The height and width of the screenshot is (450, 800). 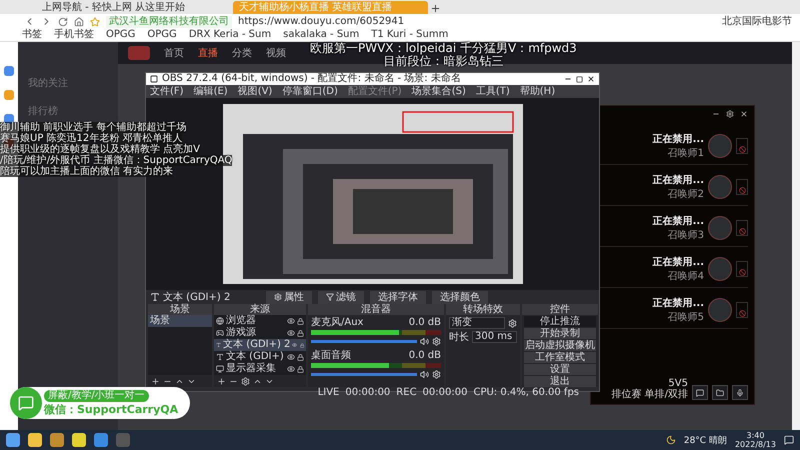 I want to click on clock-date: 2022/8/13, so click(x=755, y=444).